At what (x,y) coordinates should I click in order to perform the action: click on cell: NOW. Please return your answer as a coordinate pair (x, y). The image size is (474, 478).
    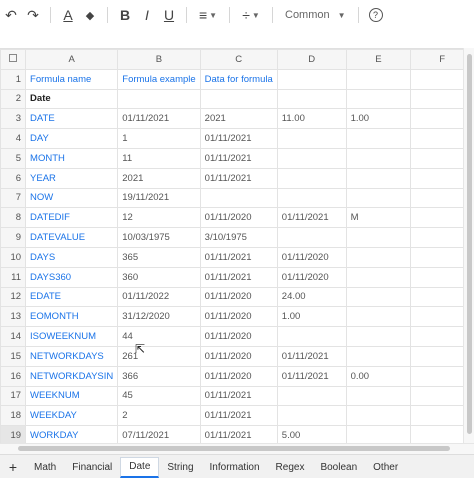
    Looking at the image, I should click on (72, 198).